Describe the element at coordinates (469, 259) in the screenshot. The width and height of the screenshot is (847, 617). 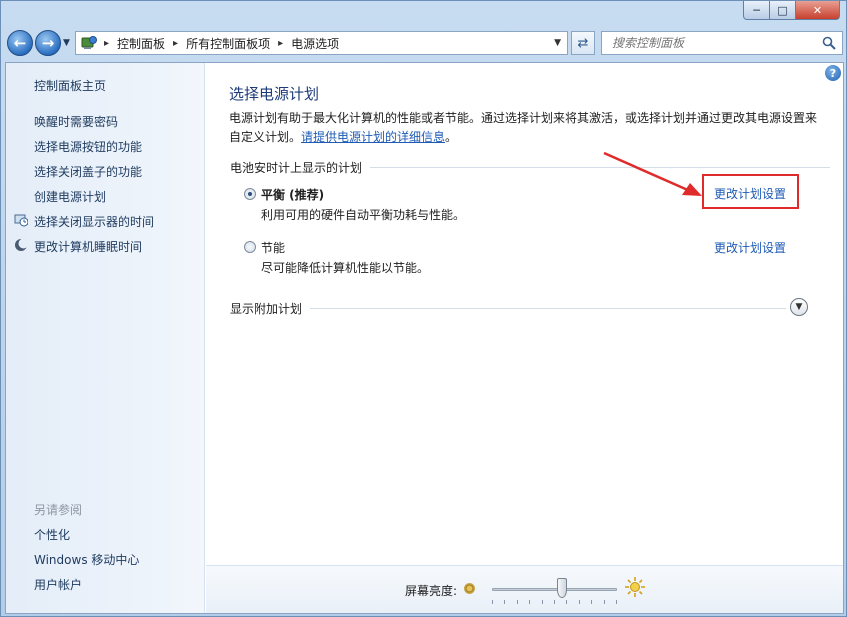
I see `plan-power-saver: 节能 尽可能降低计算机性能以节能。` at that location.